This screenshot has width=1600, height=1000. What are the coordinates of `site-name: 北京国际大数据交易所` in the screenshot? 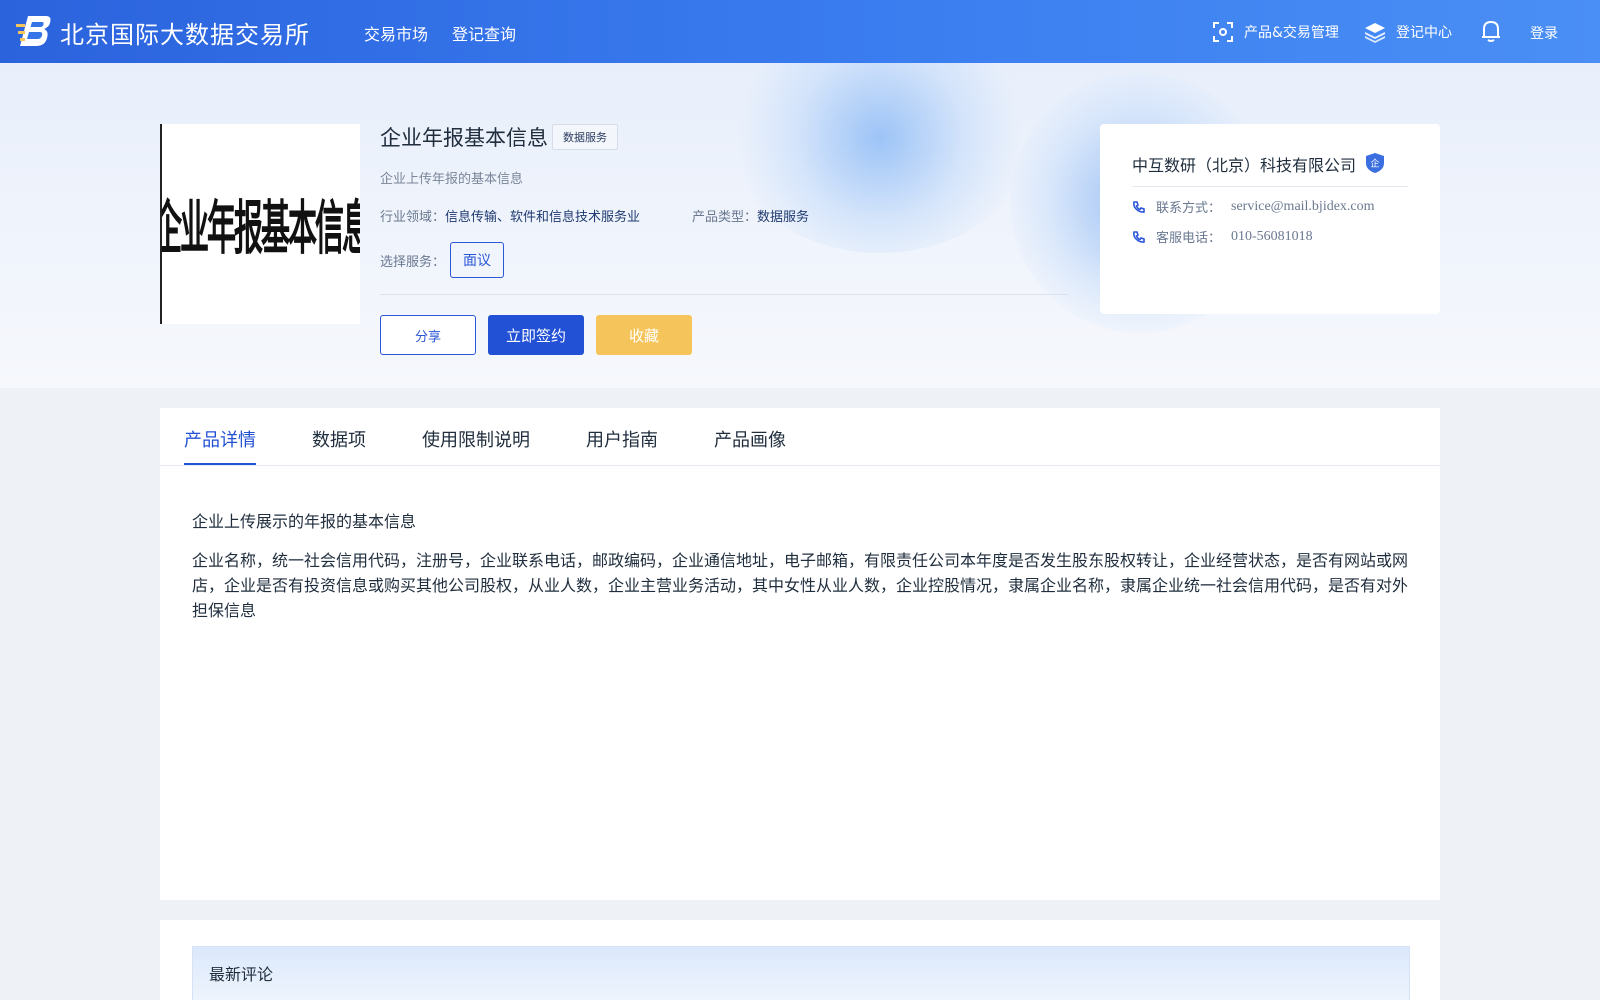 It's located at (185, 32).